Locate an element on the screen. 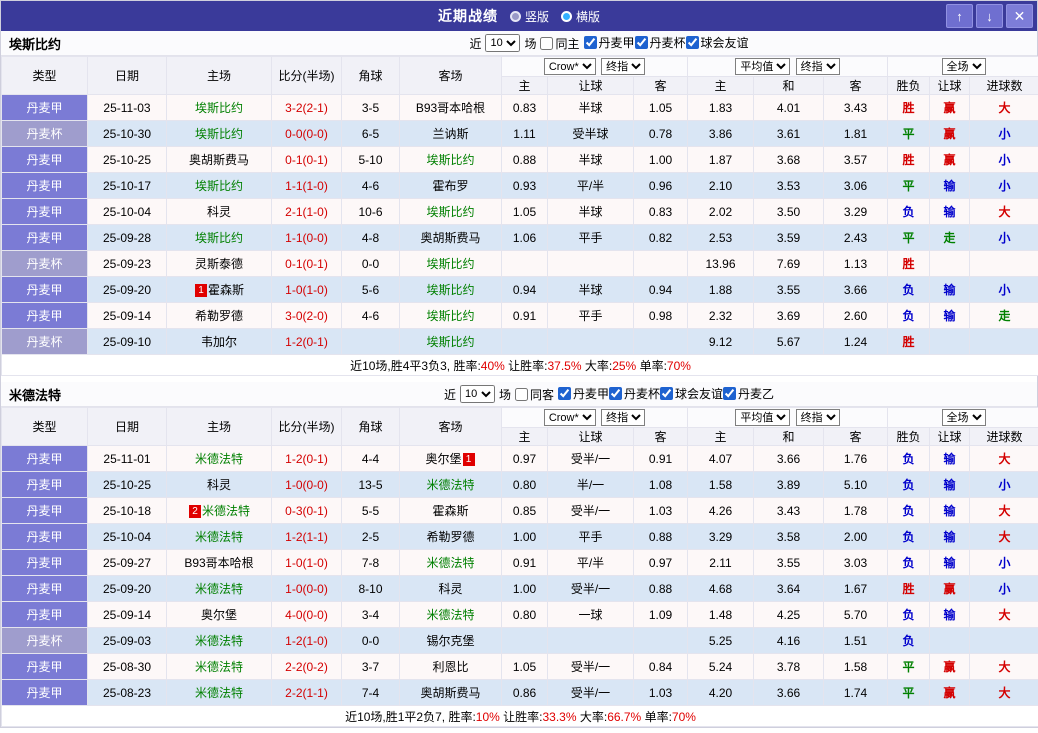 Image resolution: width=1038 pixels, height=733 pixels. result-wdl: 平 is located at coordinates (908, 692).